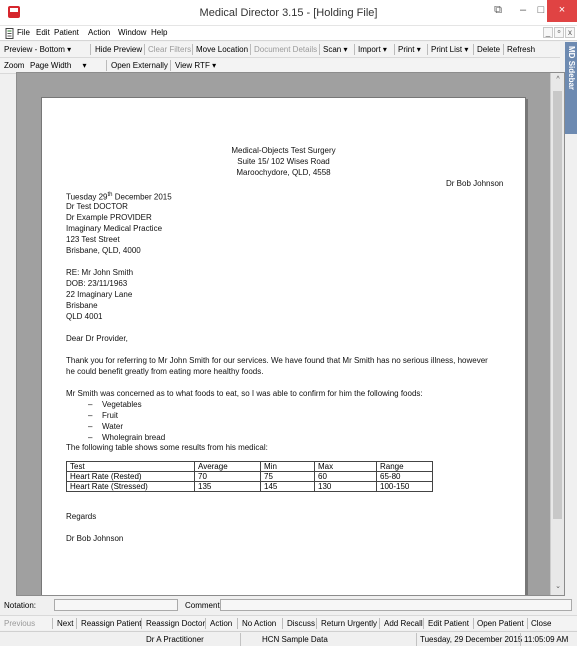  I want to click on scroll-down-icon: ⌄, so click(558, 587).